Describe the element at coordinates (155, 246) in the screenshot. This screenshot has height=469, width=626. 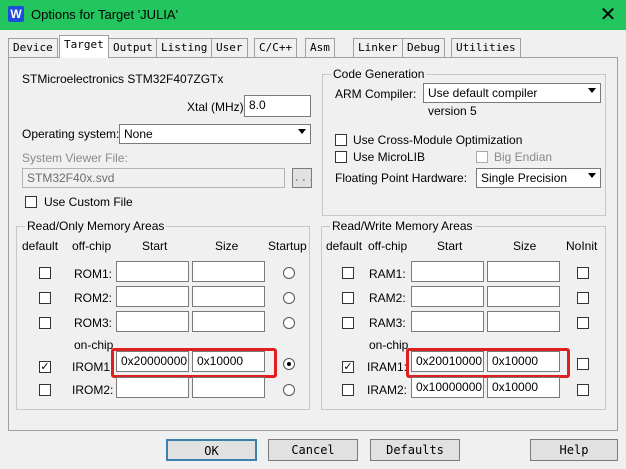
I see `ro-header-start: Start` at that location.